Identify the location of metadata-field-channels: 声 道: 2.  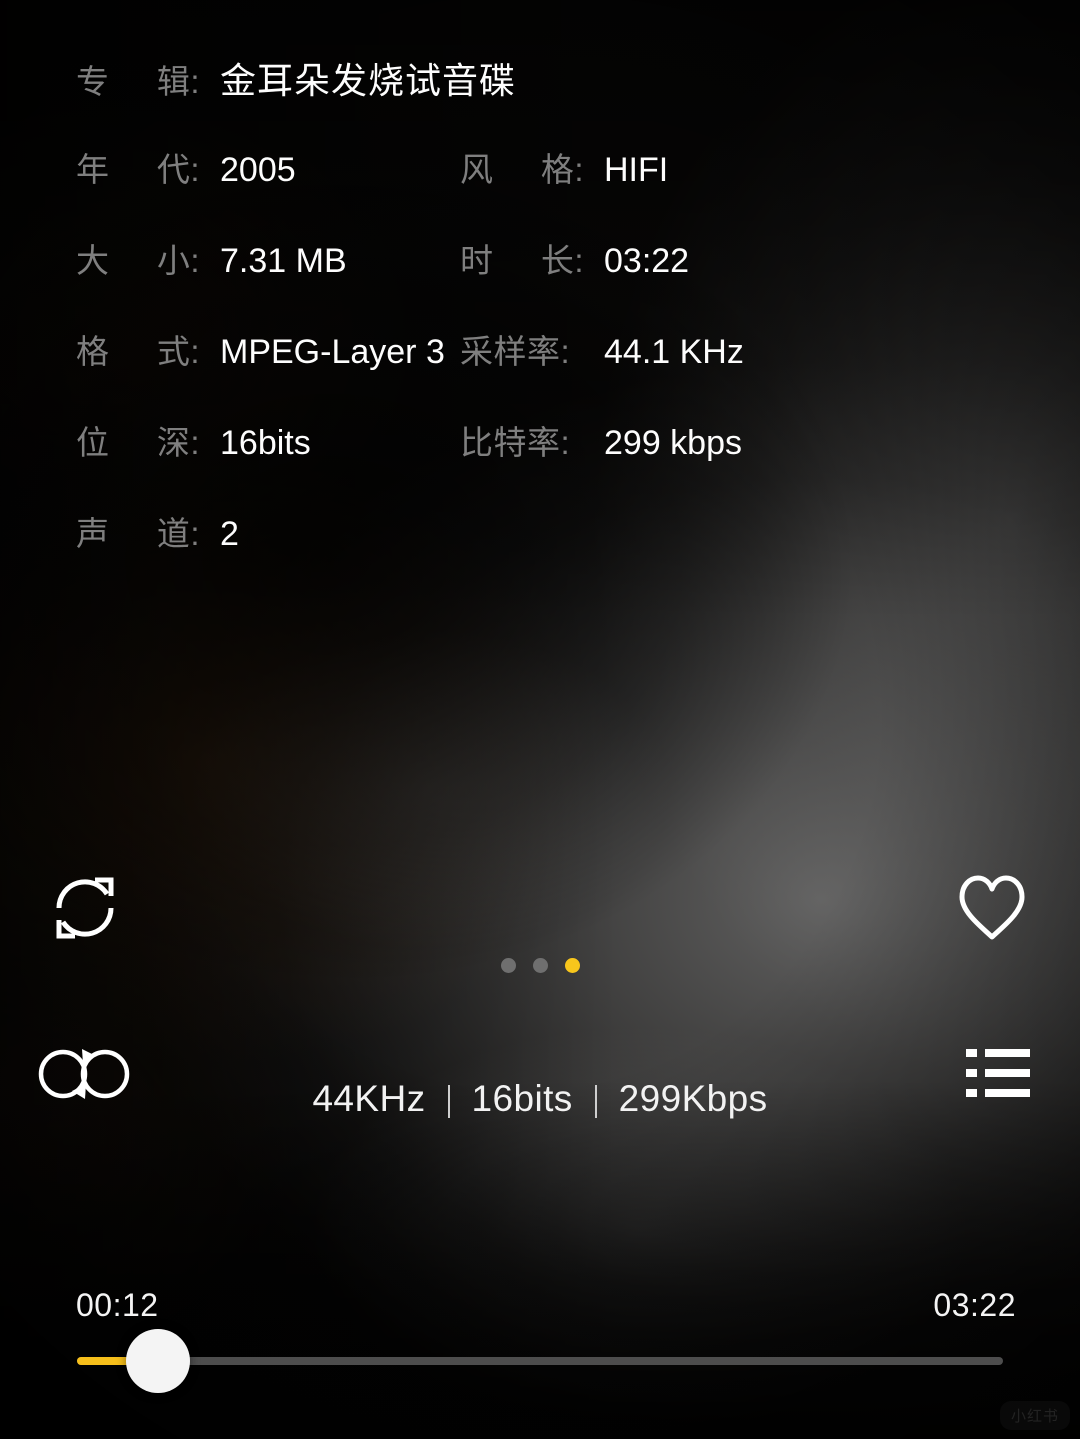
(230, 531).